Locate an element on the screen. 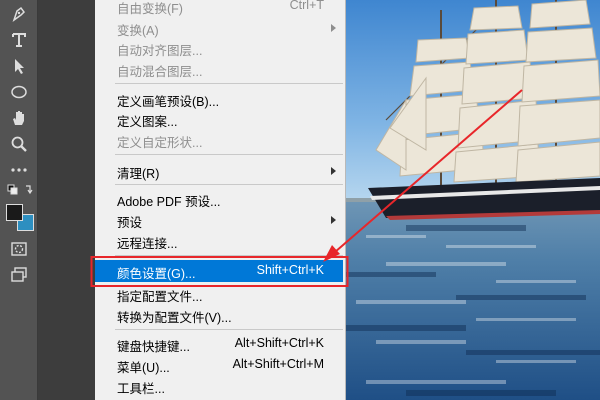 The image size is (600, 400). highlight-box is located at coordinates (219, 271).